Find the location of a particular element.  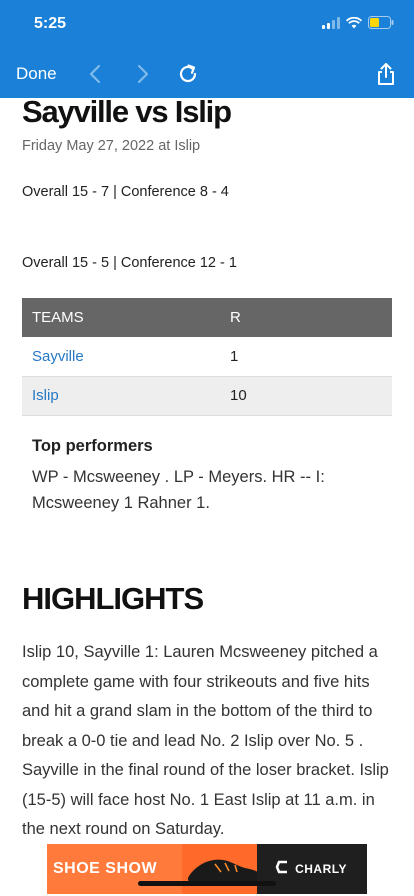

highlights-title: HIGHLIGHTS is located at coordinates (113, 598).